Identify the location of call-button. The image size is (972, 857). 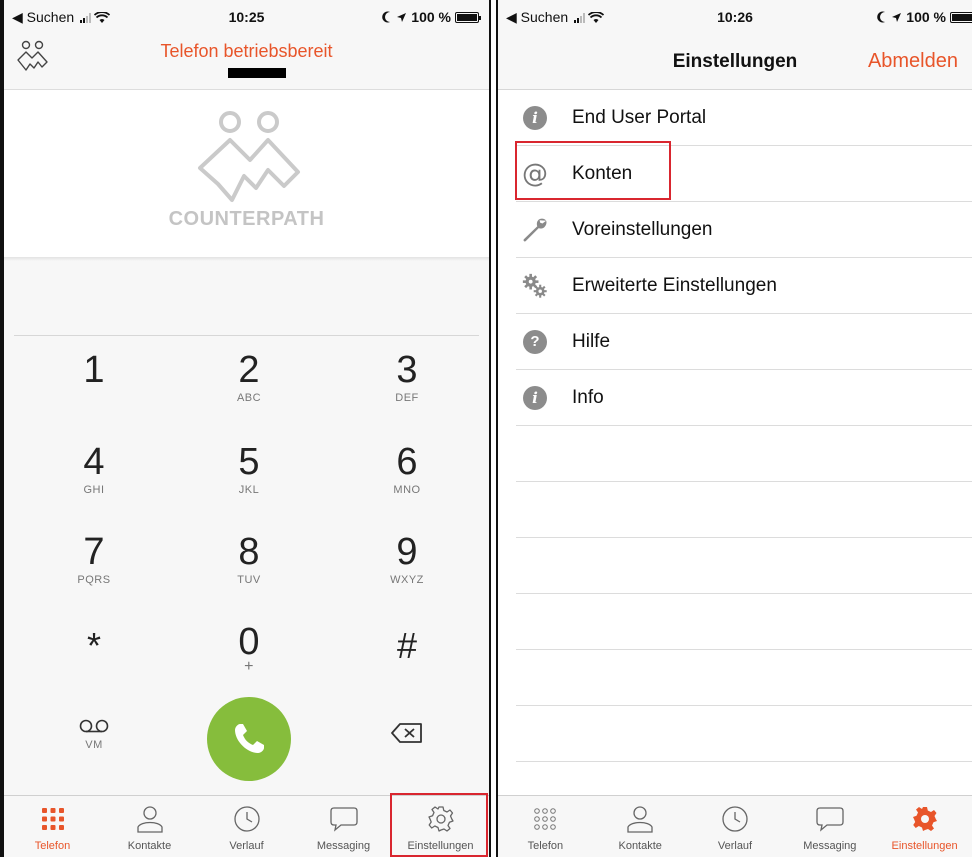
(249, 739).